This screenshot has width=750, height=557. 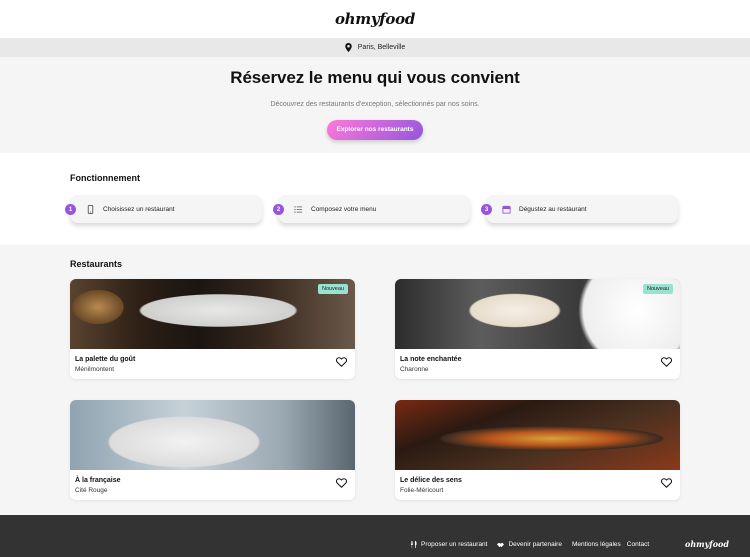 What do you see at coordinates (95, 369) in the screenshot?
I see `restaurant-area: Ménilmontent` at bounding box center [95, 369].